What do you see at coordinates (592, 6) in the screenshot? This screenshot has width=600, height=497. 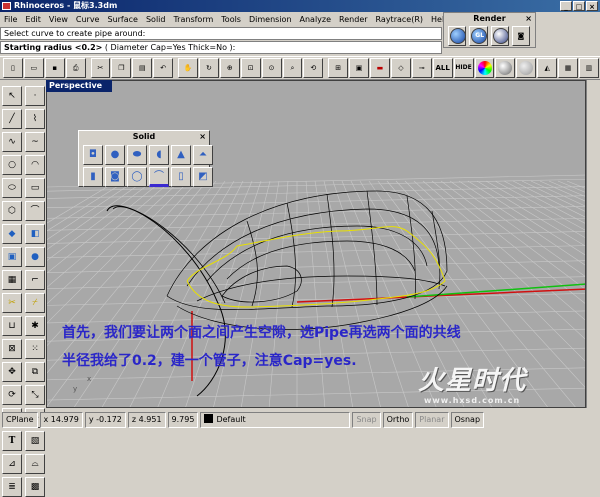 I see `close-button: ×` at bounding box center [592, 6].